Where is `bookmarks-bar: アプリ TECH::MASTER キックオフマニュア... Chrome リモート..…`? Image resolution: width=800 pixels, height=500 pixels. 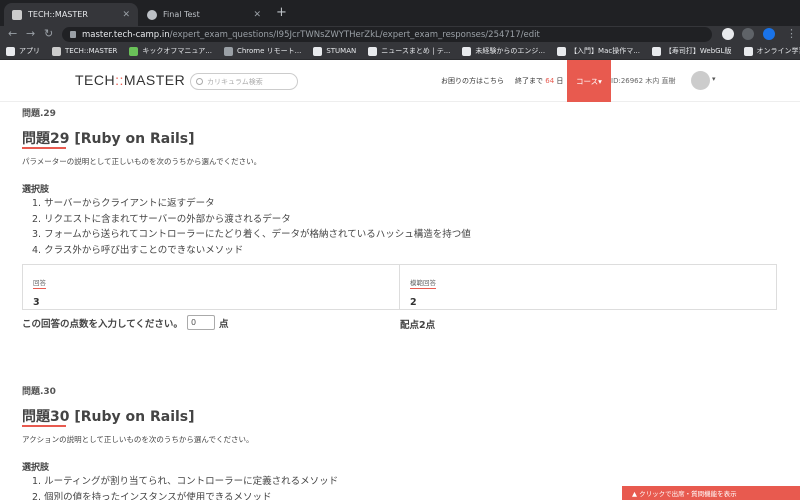 bookmarks-bar: アプリ TECH::MASTER キックオフマニュア... Chrome リモート..… is located at coordinates (400, 51).